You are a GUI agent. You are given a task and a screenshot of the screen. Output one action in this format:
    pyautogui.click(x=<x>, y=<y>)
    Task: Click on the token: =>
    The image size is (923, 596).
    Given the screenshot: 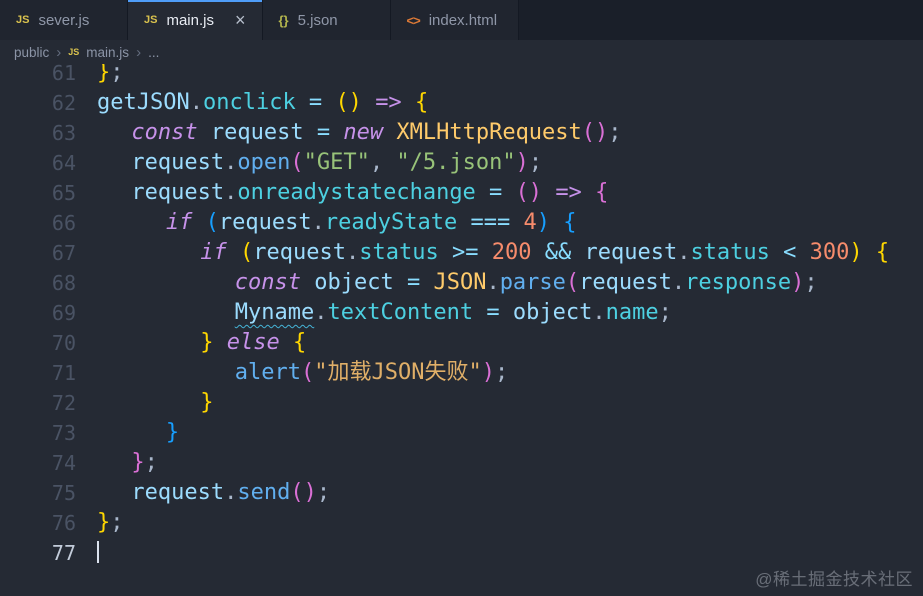 What is the action you would take?
    pyautogui.click(x=388, y=102)
    